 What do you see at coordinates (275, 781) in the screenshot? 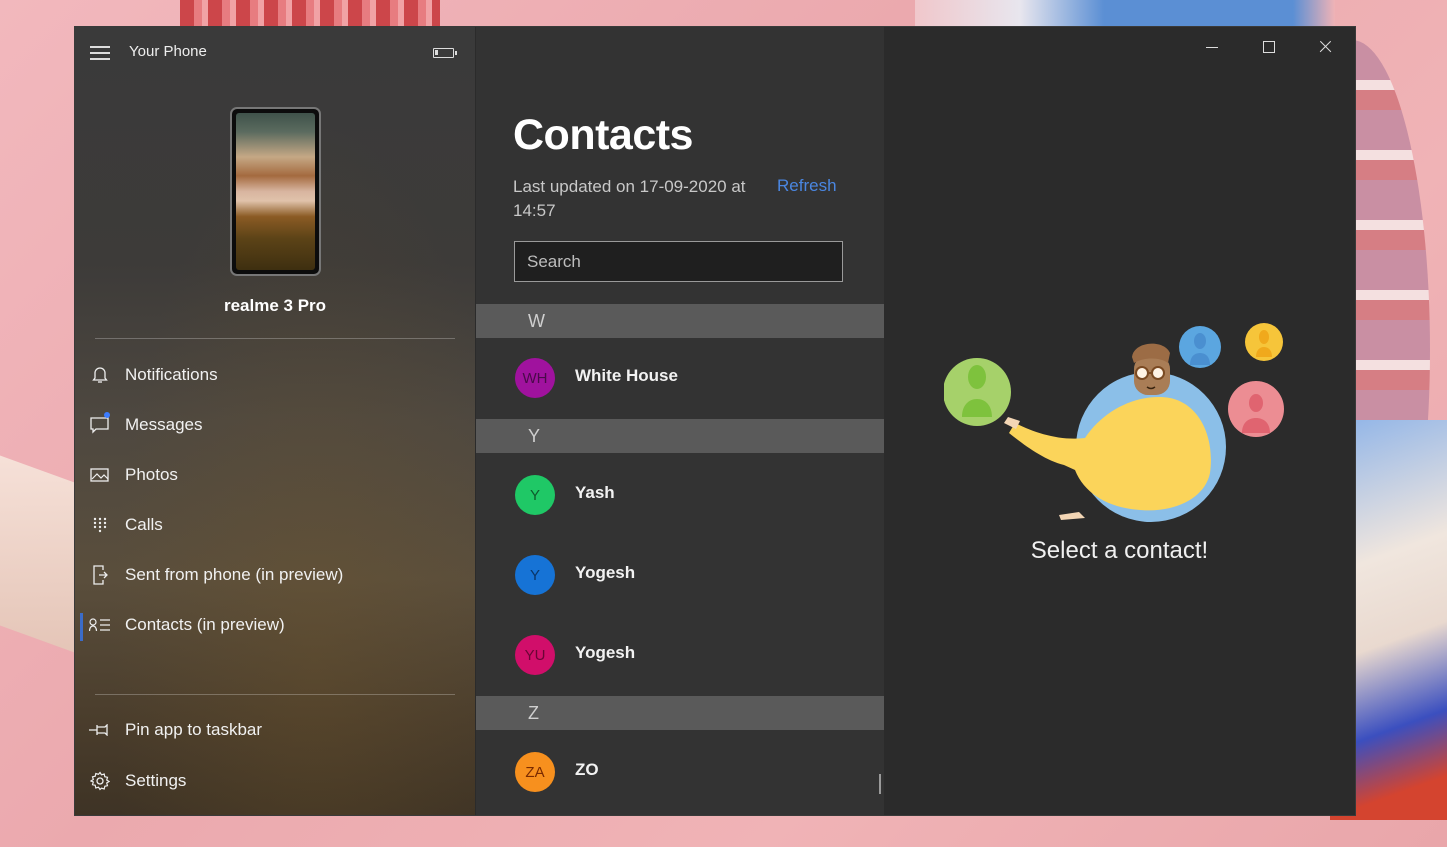
I see `settings-button: Settings` at bounding box center [275, 781].